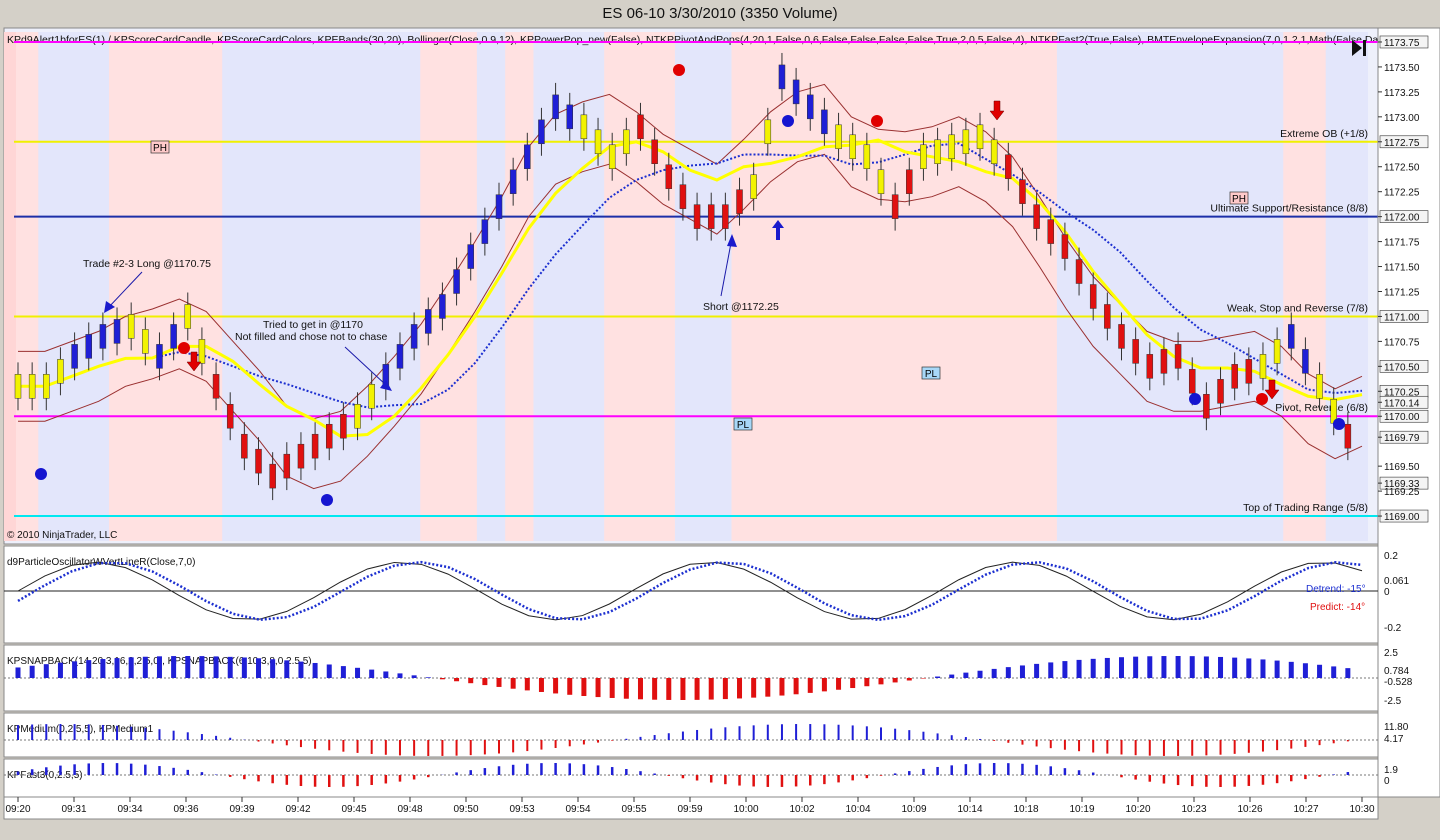 This screenshot has width=1440, height=840. Describe the element at coordinates (1394, 739) in the screenshot. I see `kpmedium-readout: 4.17` at that location.